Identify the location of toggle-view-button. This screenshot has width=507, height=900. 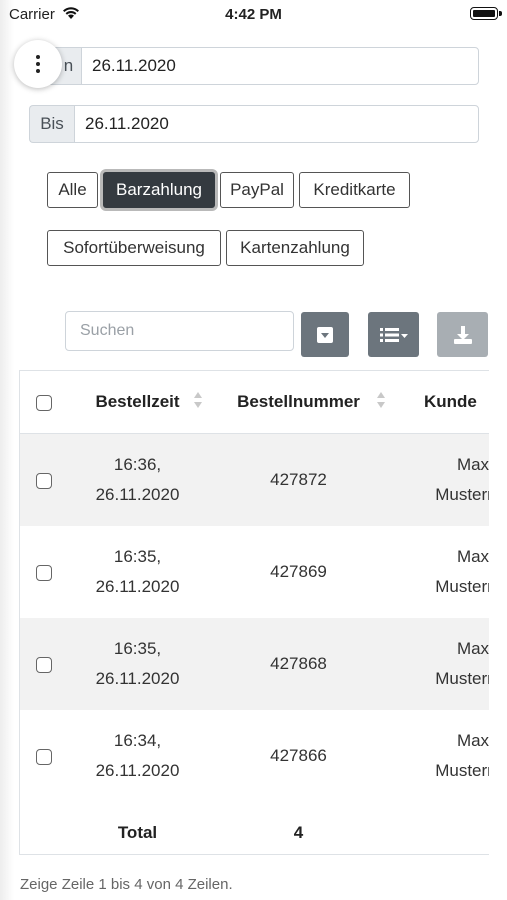
(325, 334).